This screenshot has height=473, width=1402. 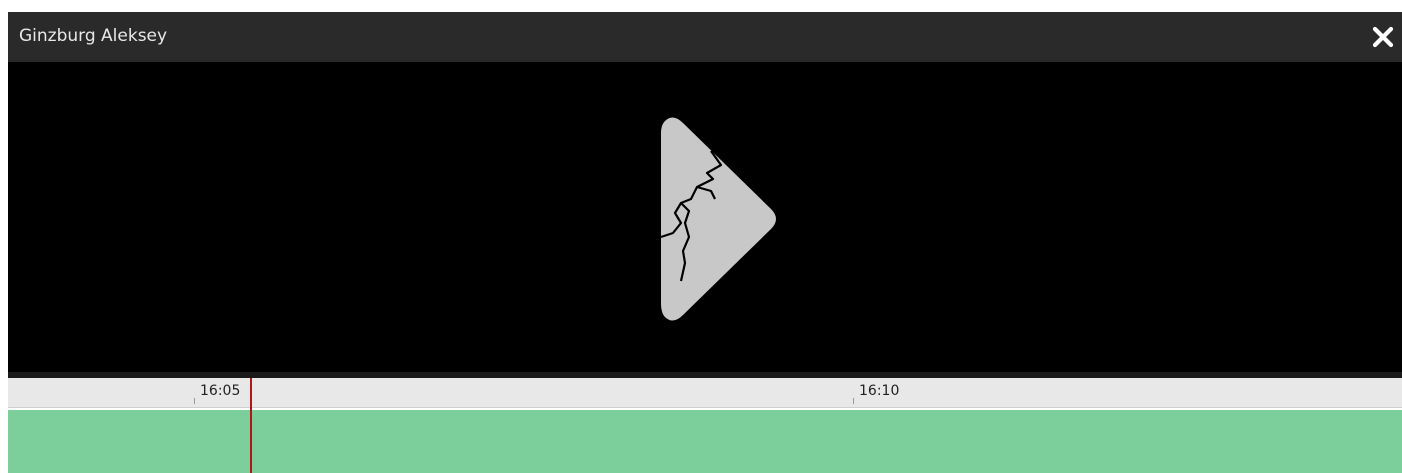 I want to click on timeline-ruler: 16:05 16:10, so click(x=705, y=393).